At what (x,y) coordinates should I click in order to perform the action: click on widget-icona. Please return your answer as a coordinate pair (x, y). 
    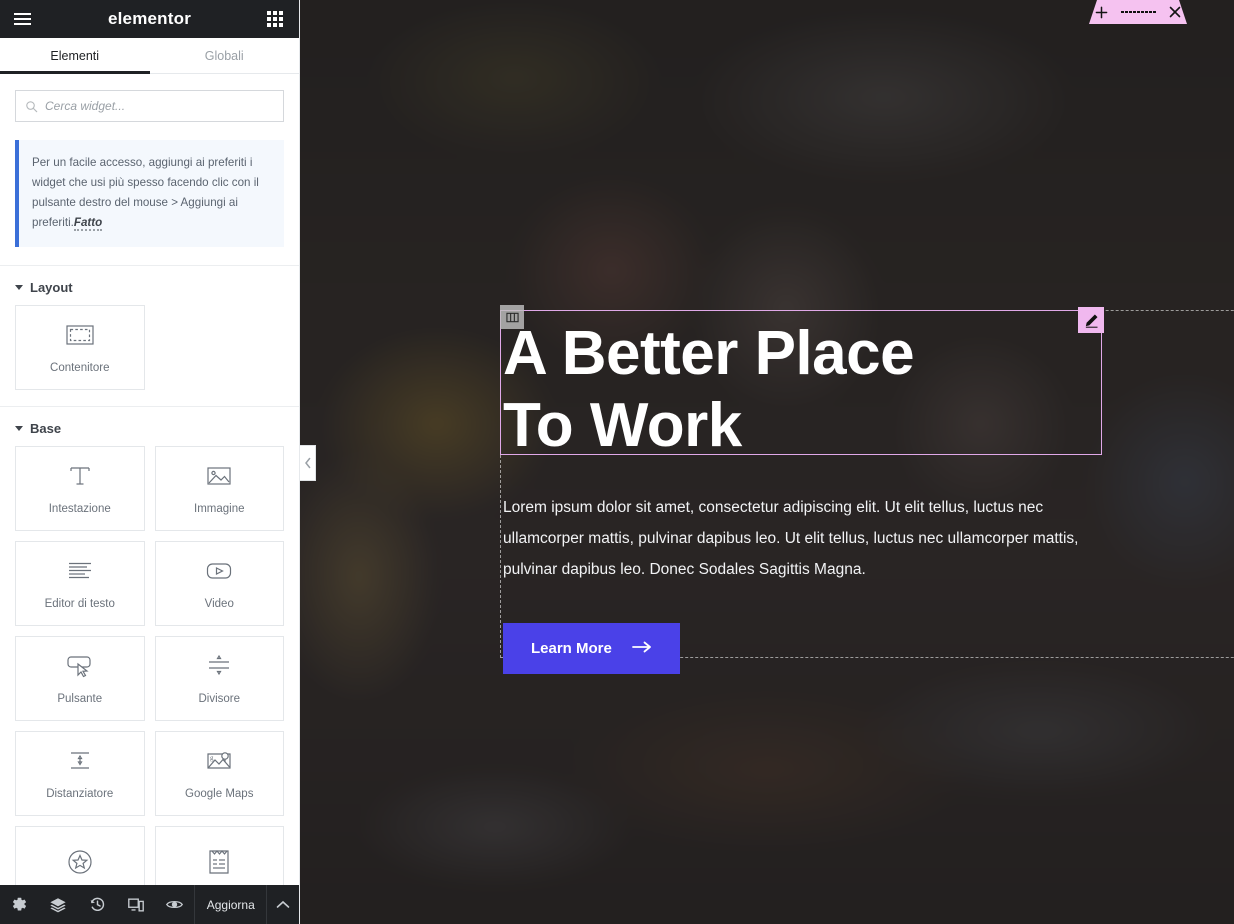
    Looking at the image, I should click on (80, 855).